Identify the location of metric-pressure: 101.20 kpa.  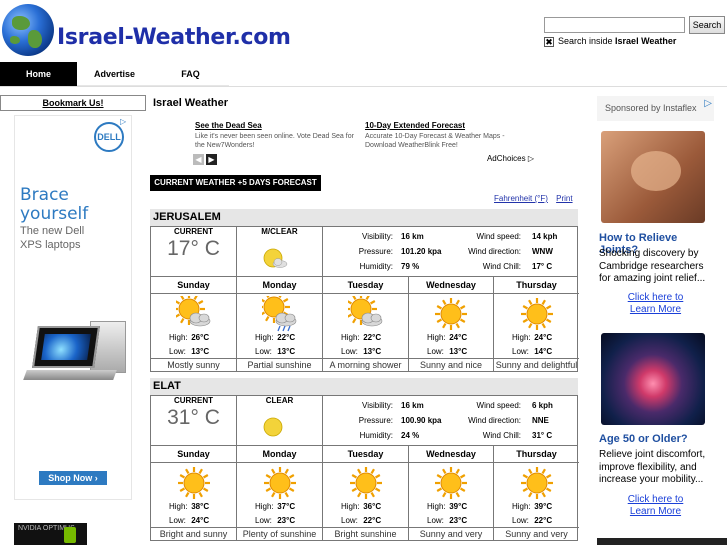
(421, 251).